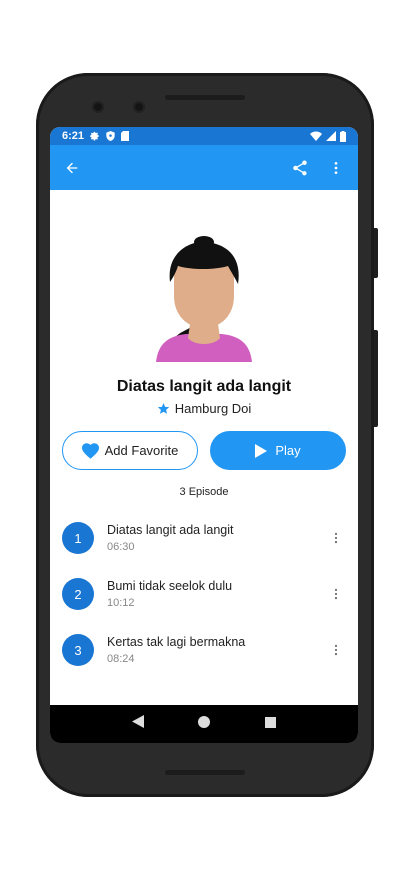 This screenshot has width=412, height=870. What do you see at coordinates (376, 253) in the screenshot?
I see `volume-button` at bounding box center [376, 253].